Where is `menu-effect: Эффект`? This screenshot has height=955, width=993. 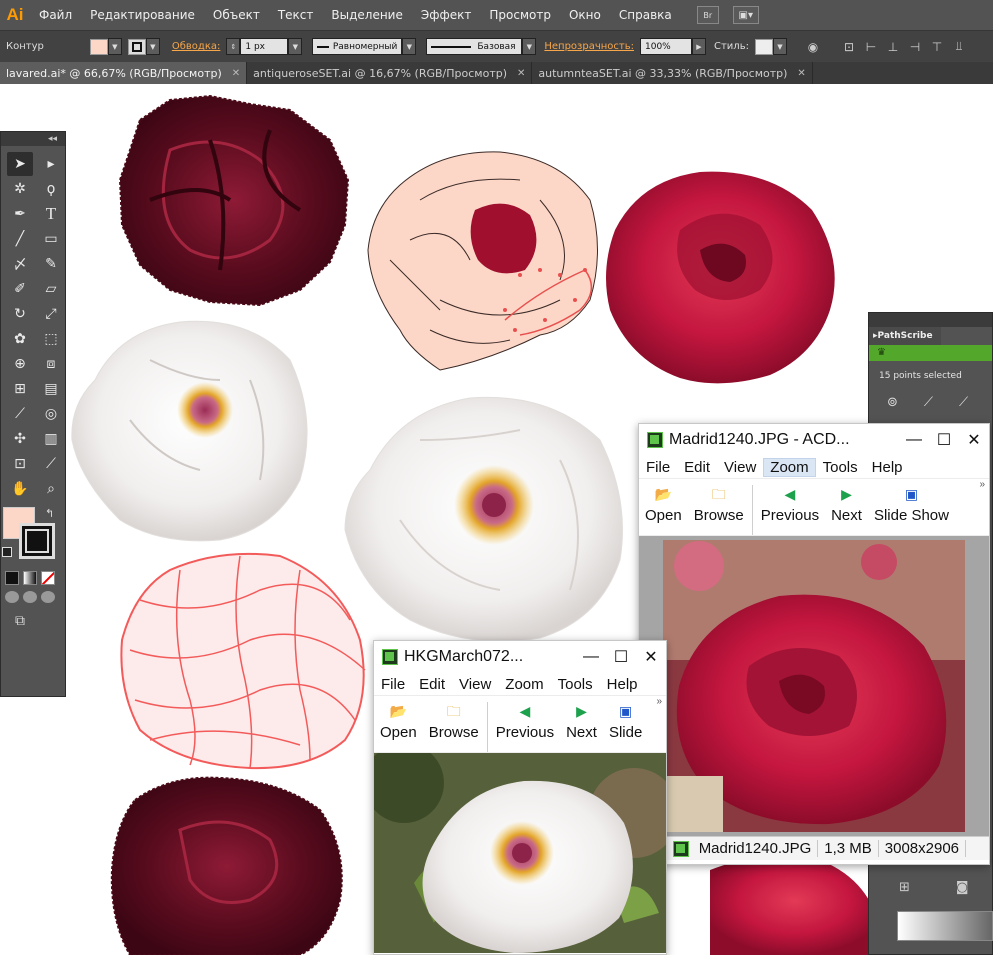 menu-effect: Эффект is located at coordinates (446, 15).